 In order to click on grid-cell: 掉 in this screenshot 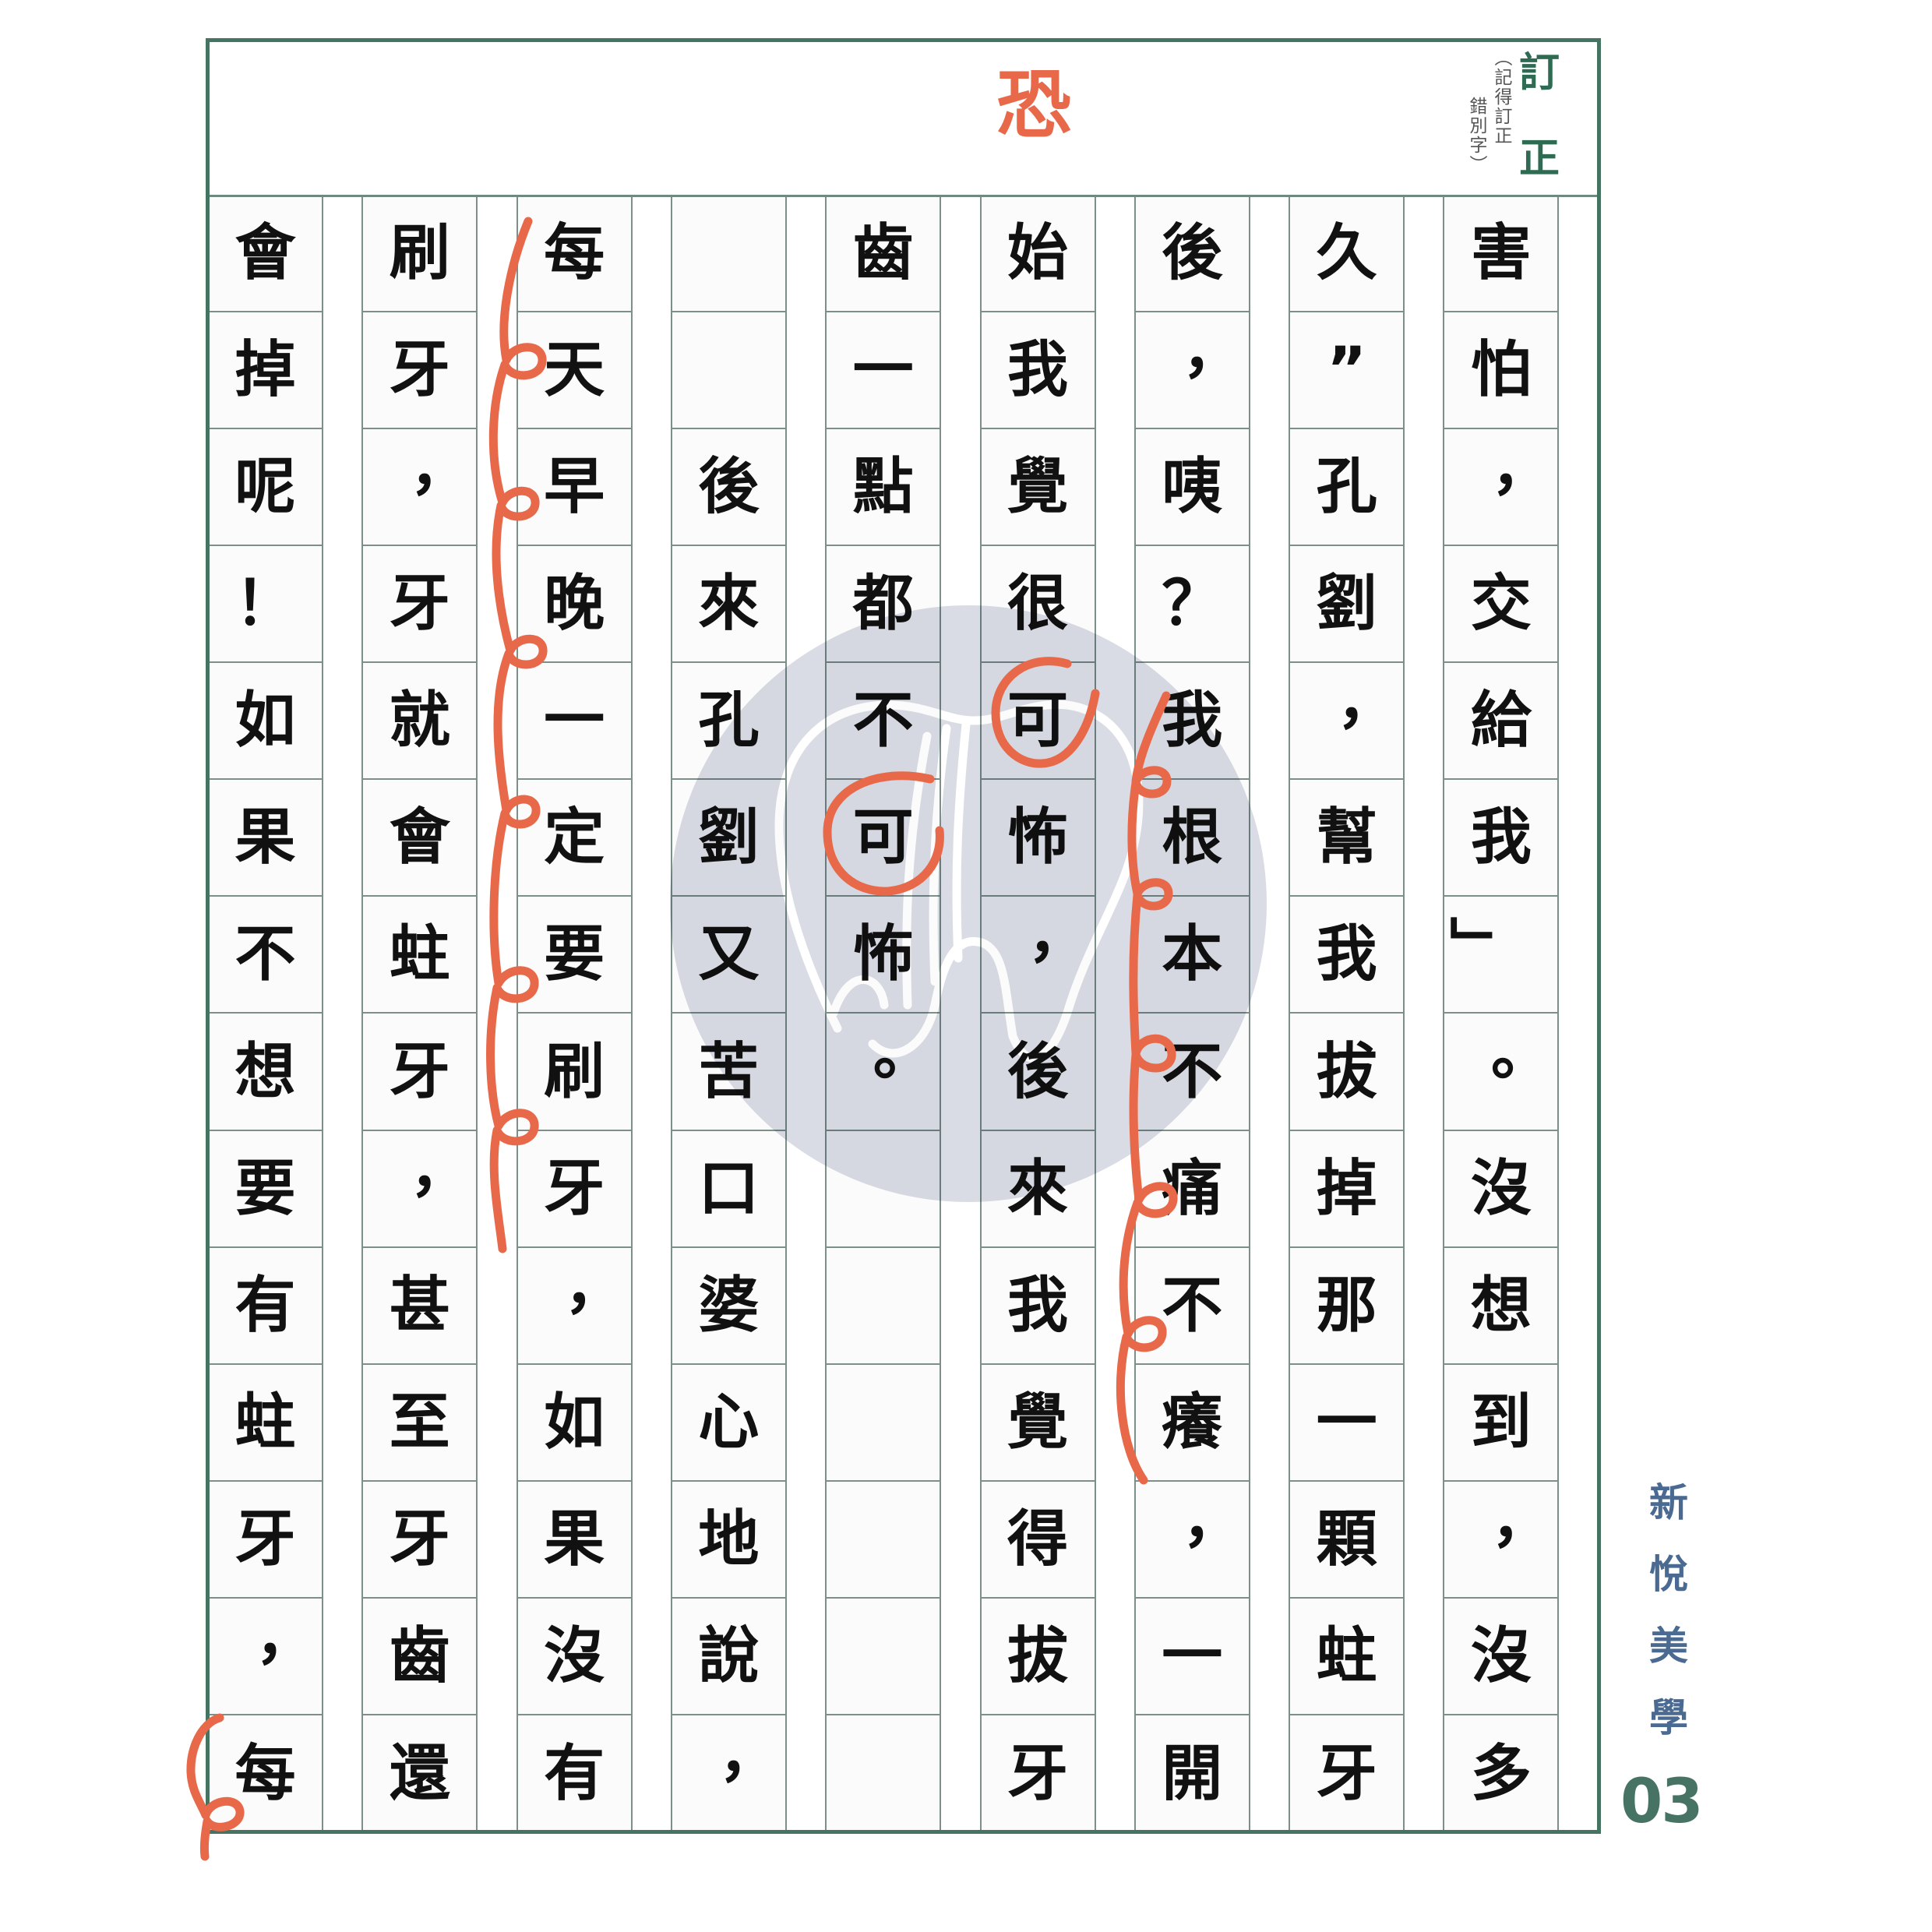, I will do `click(265, 371)`.